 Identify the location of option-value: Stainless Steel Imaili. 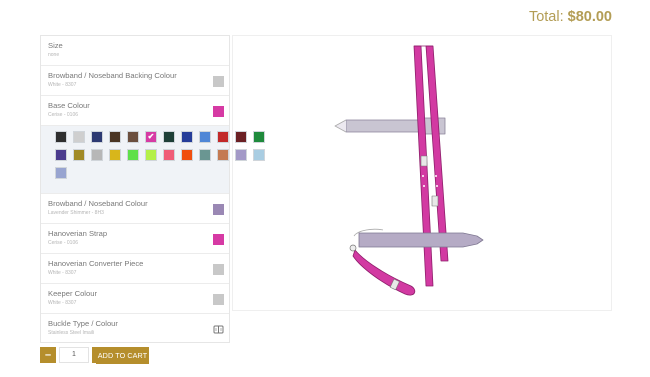
(71, 333).